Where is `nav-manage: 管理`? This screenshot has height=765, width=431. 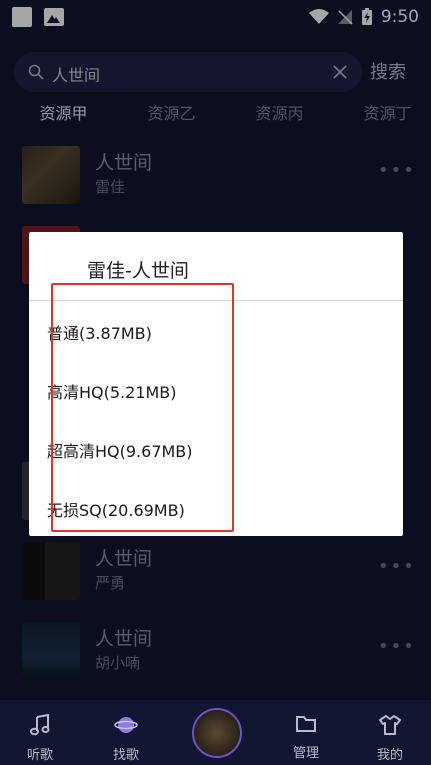
nav-manage: 管理 is located at coordinates (306, 737).